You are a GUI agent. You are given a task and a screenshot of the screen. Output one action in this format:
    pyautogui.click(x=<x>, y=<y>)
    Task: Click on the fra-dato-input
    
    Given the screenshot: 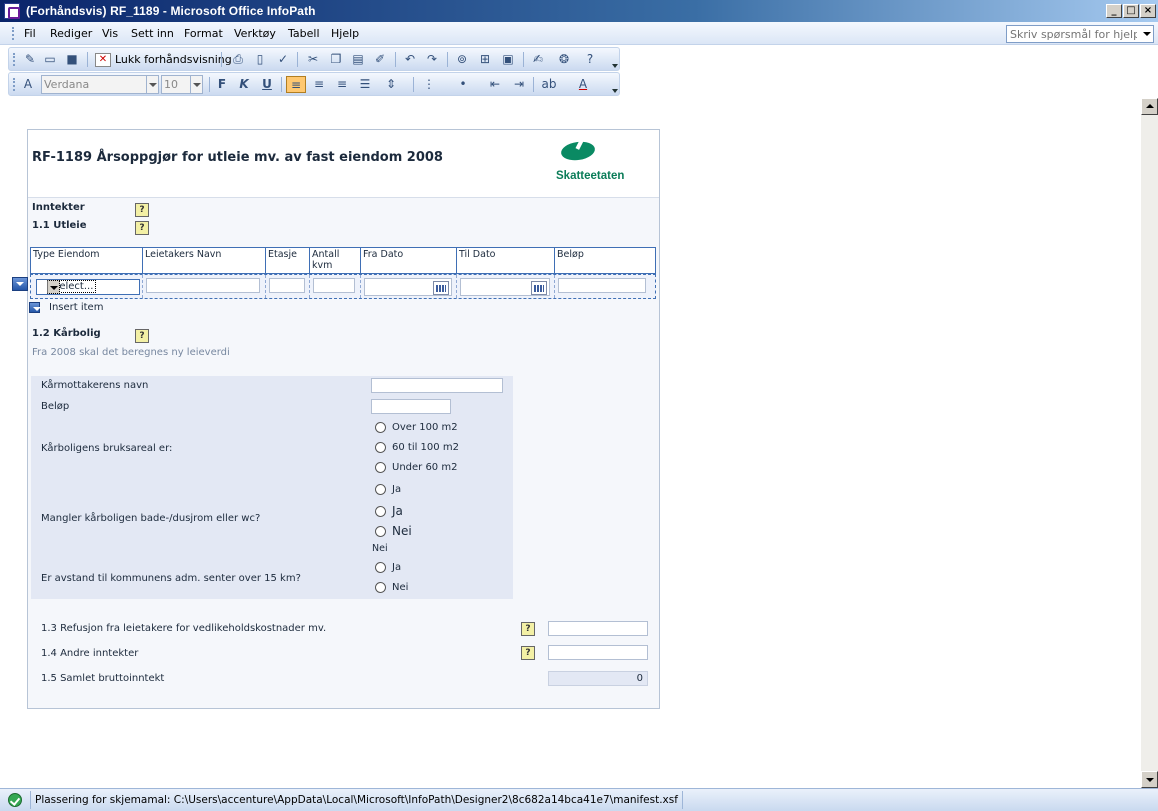 What is the action you would take?
    pyautogui.click(x=408, y=287)
    